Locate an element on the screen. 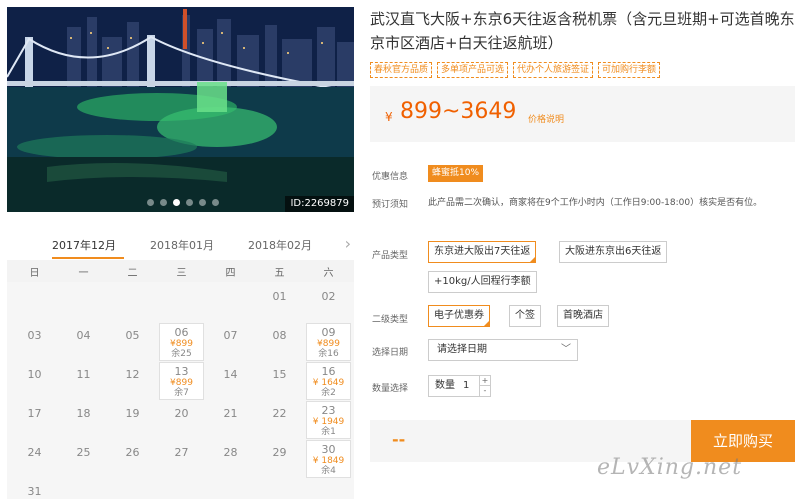 Image resolution: width=800 pixels, height=499 pixels. quantity-stepper: 数量 1 + - is located at coordinates (459, 386).